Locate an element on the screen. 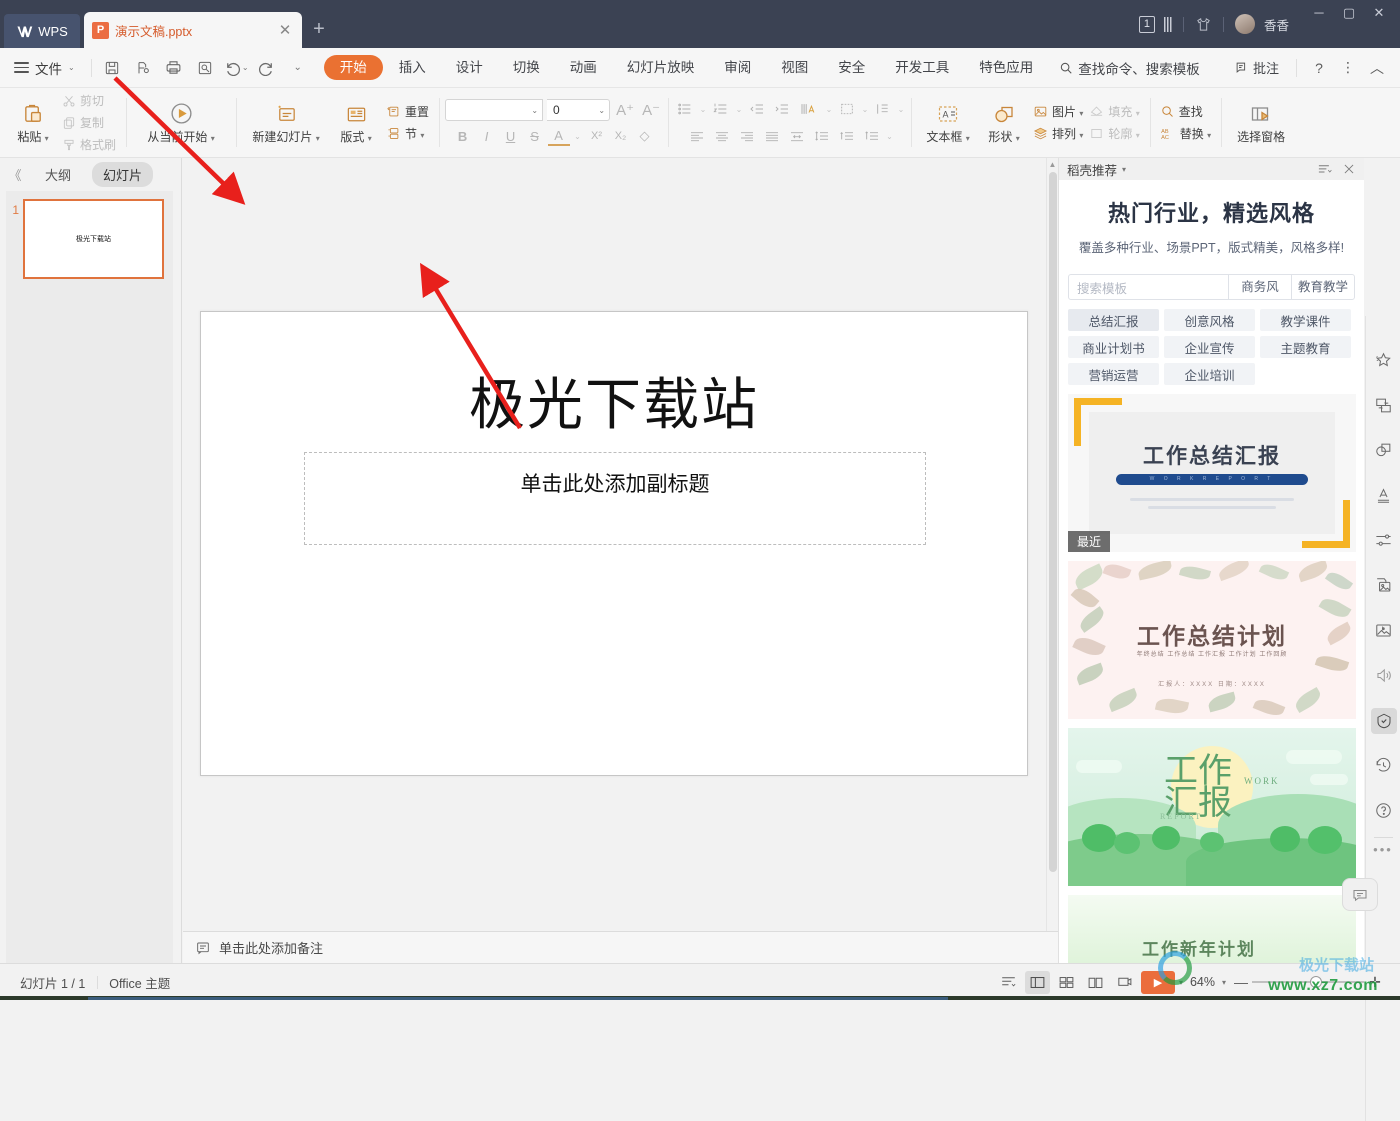 This screenshot has width=1400, height=1121. reading-view-button is located at coordinates (1095, 982).